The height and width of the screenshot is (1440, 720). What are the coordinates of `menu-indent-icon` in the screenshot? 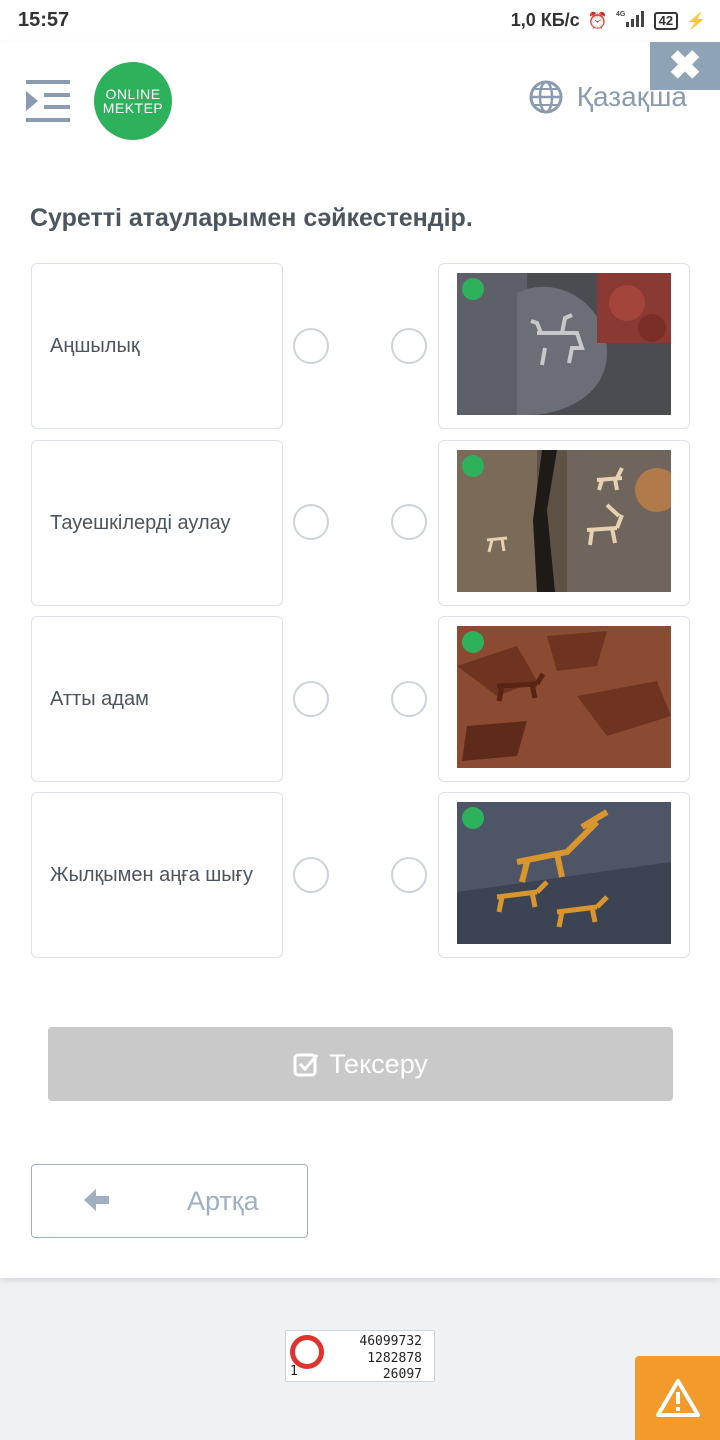 It's located at (48, 101).